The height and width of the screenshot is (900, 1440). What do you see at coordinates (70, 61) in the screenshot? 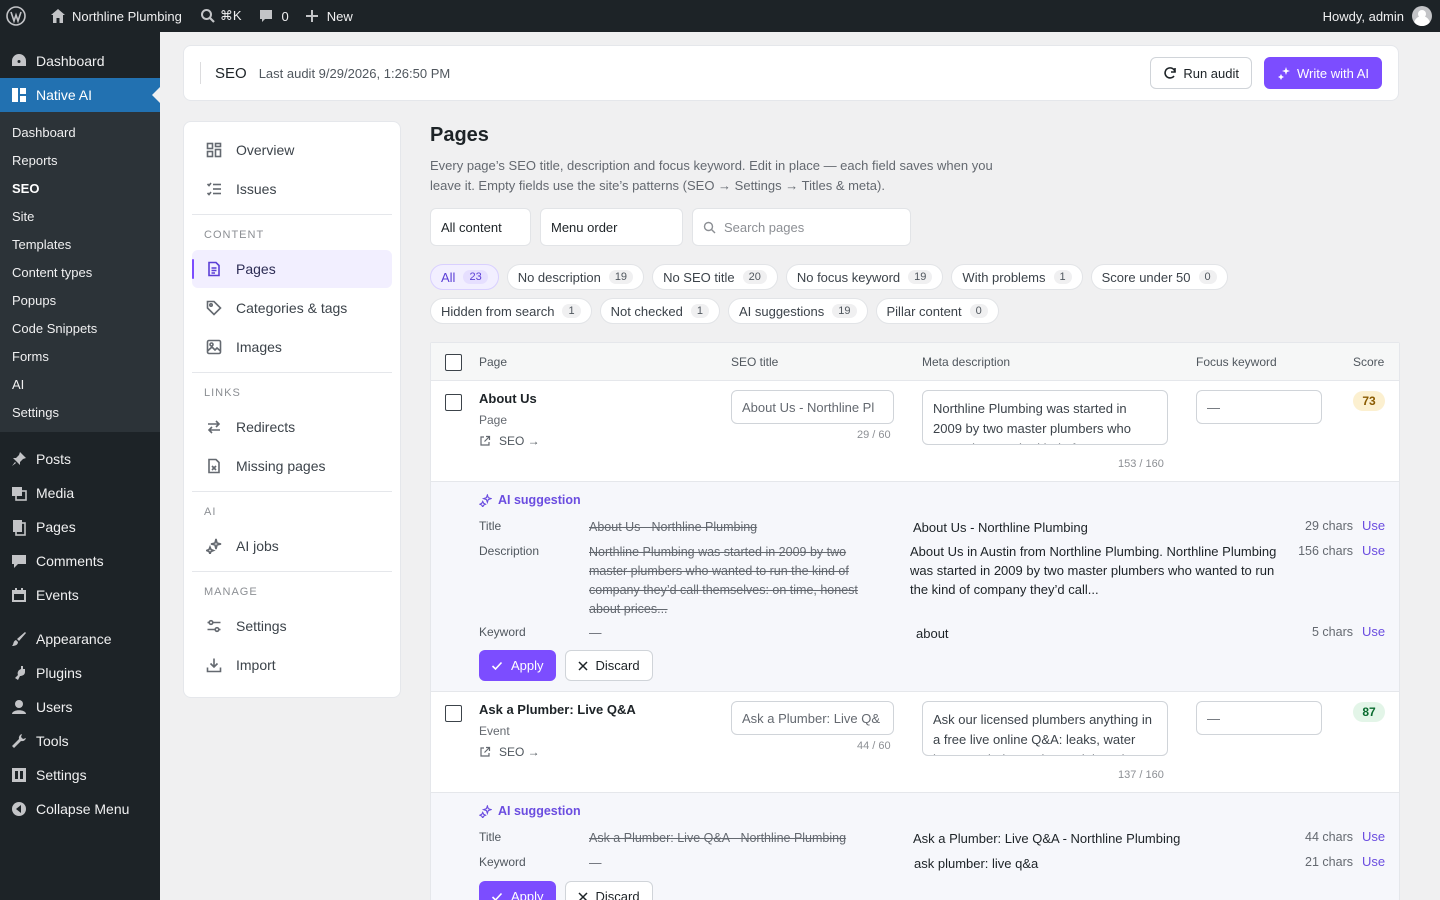
I see `menu-label: Dashboard` at bounding box center [70, 61].